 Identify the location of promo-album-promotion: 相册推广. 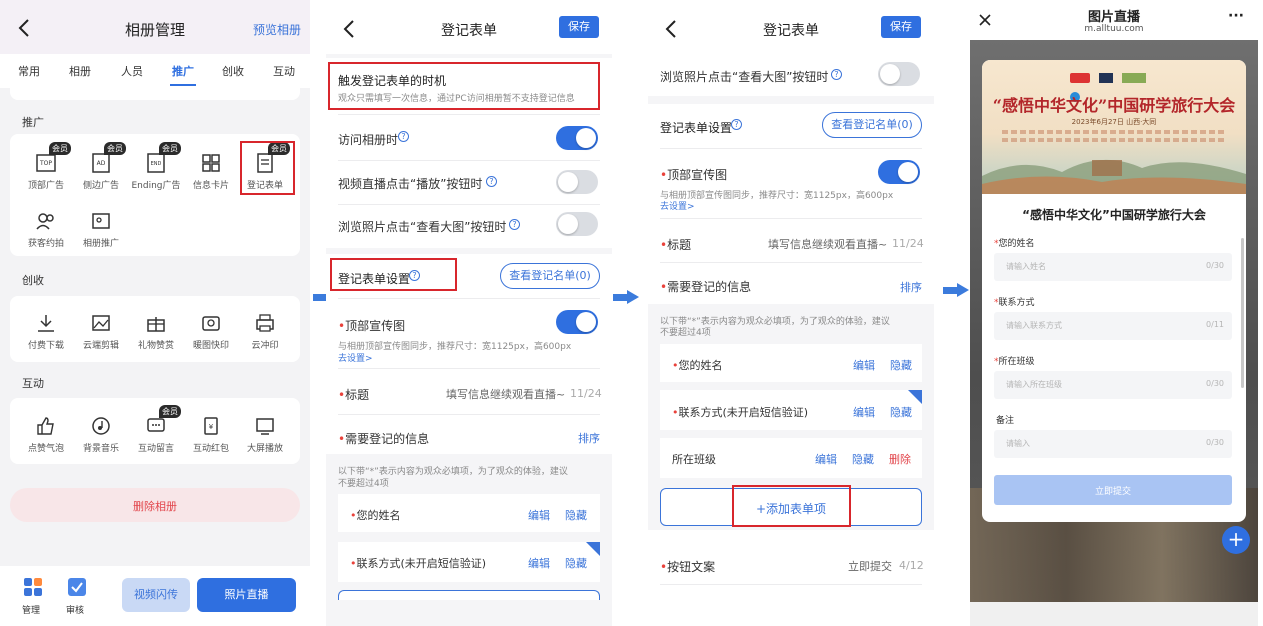
(101, 229).